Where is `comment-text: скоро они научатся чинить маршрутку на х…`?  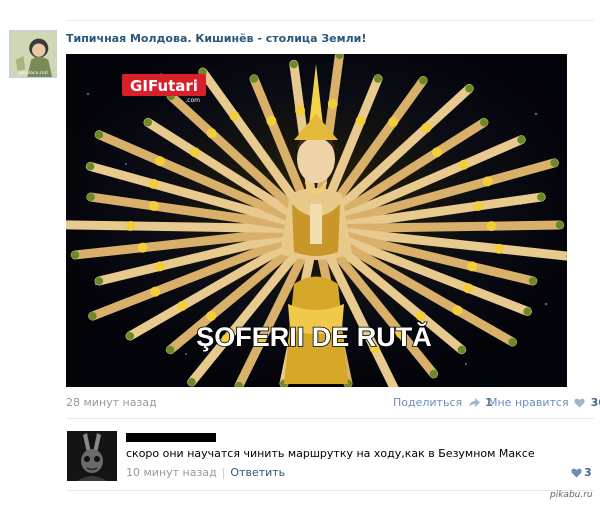 comment-text: скоро они научатся чинить маршрутку на х… is located at coordinates (330, 453).